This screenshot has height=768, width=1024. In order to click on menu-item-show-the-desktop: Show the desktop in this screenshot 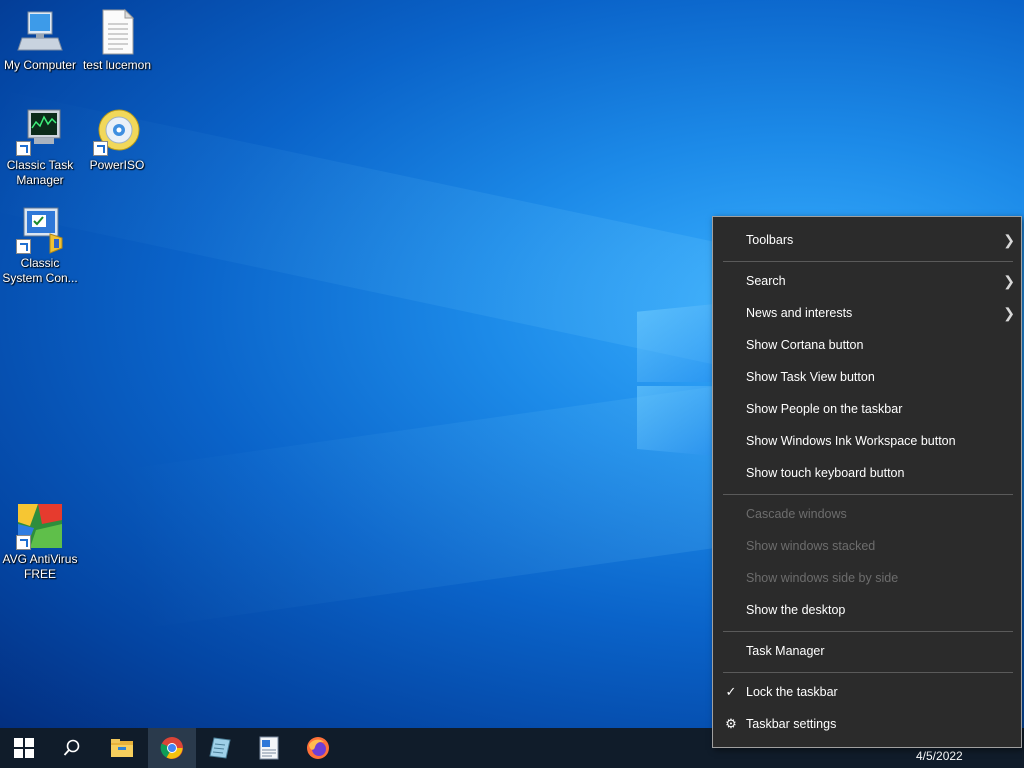, I will do `click(867, 610)`.